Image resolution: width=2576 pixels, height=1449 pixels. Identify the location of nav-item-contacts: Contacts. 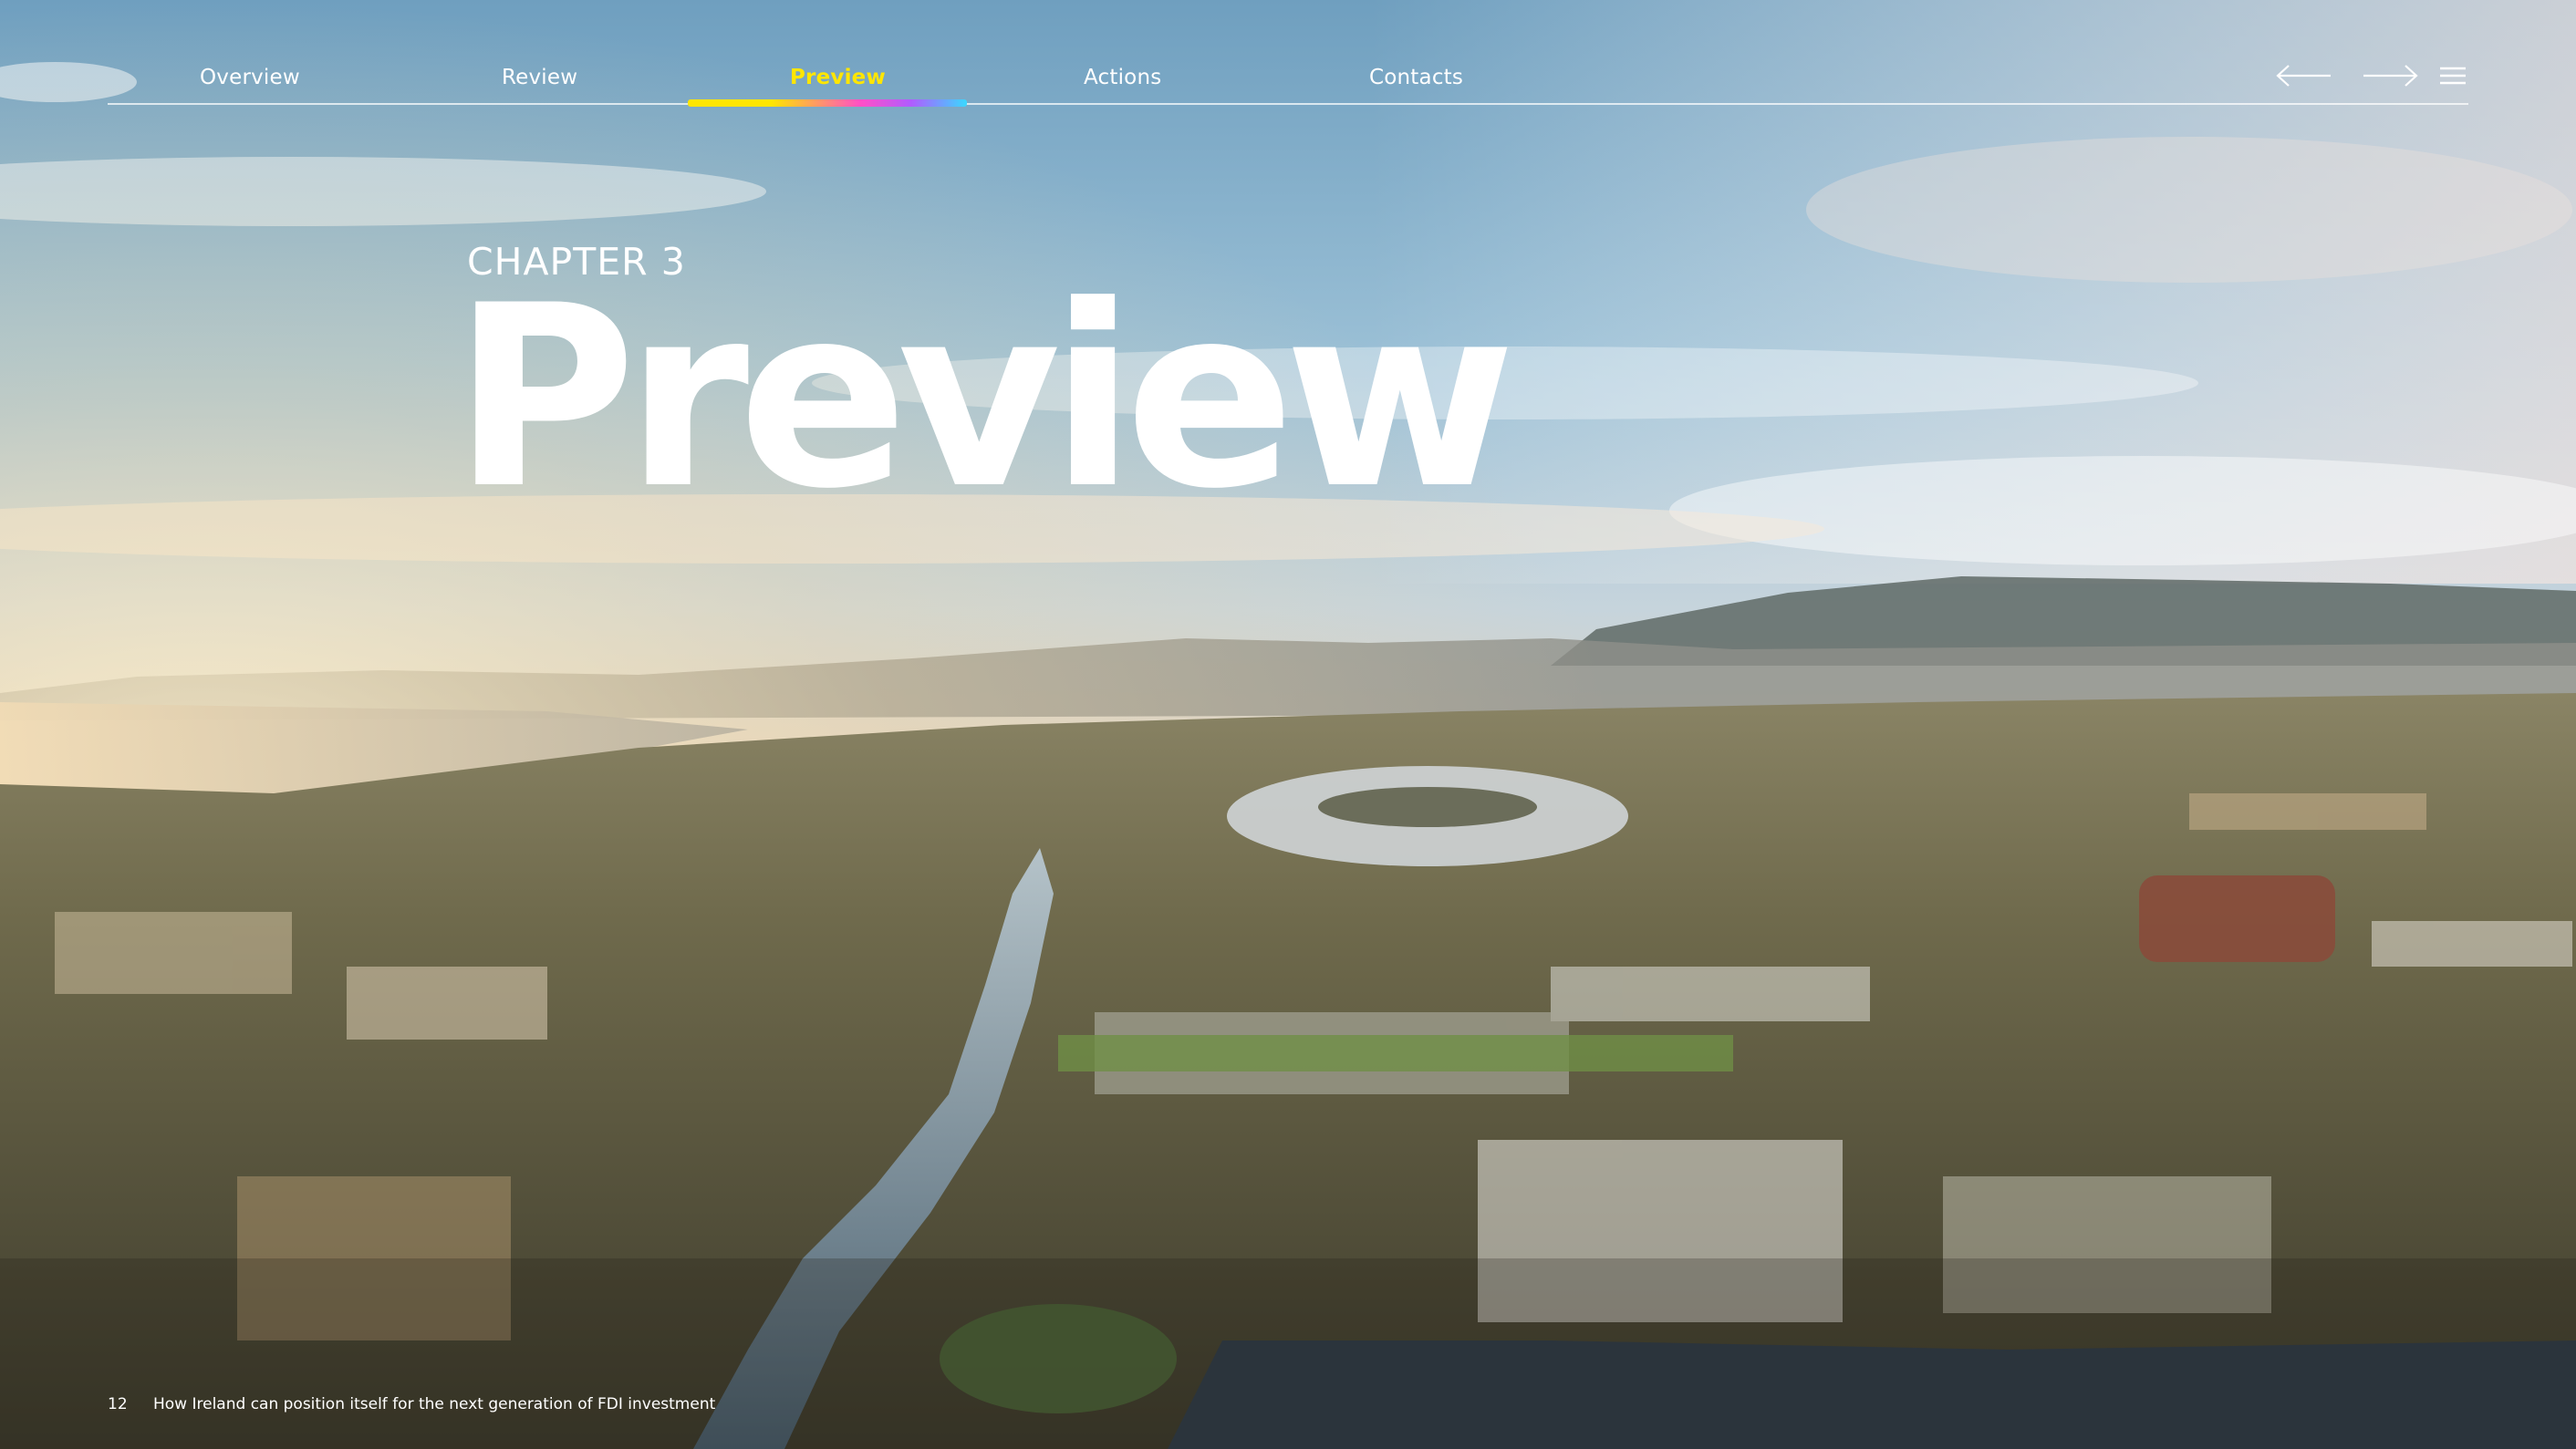
(1416, 80).